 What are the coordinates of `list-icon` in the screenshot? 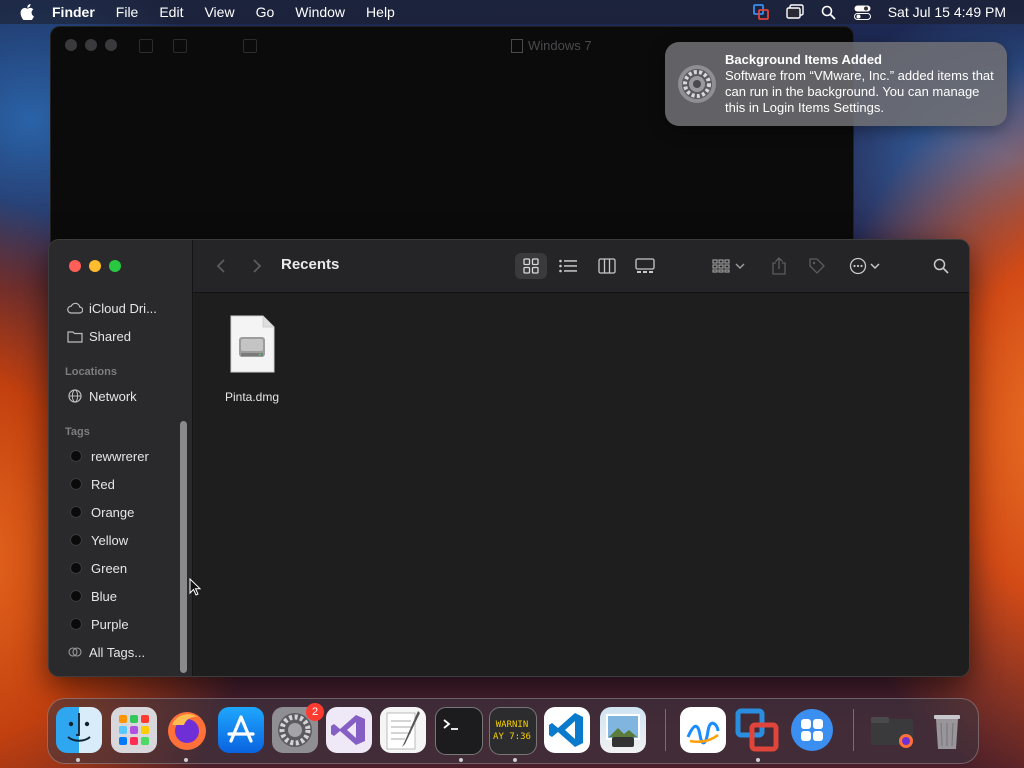 It's located at (568, 266).